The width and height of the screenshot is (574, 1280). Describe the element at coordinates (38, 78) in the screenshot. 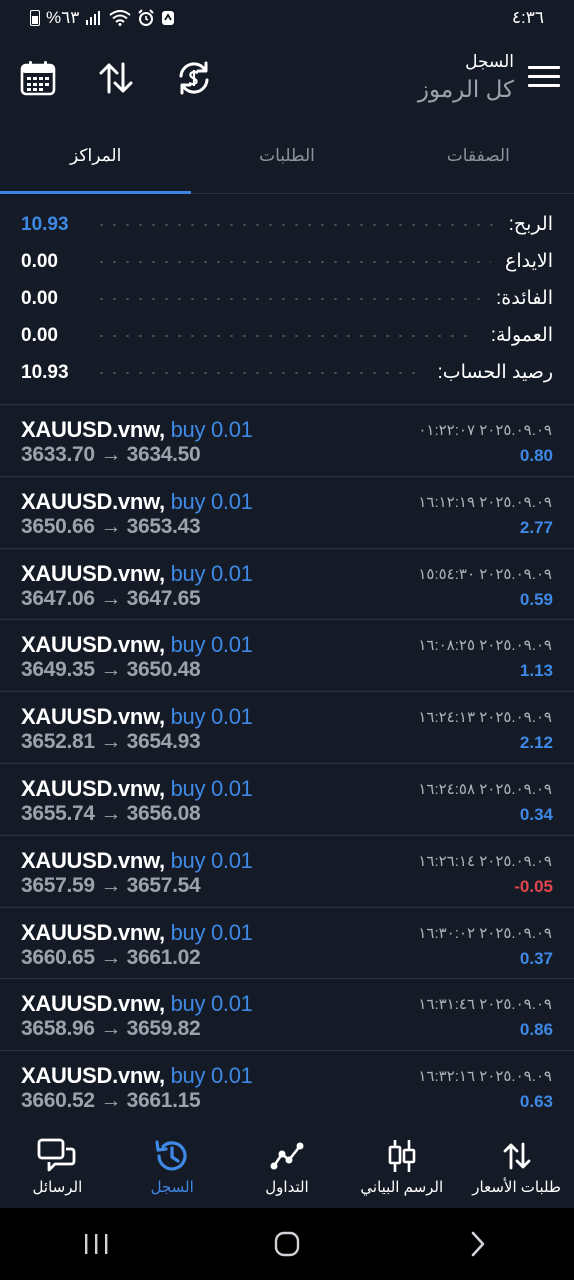

I see `calendar-button` at that location.